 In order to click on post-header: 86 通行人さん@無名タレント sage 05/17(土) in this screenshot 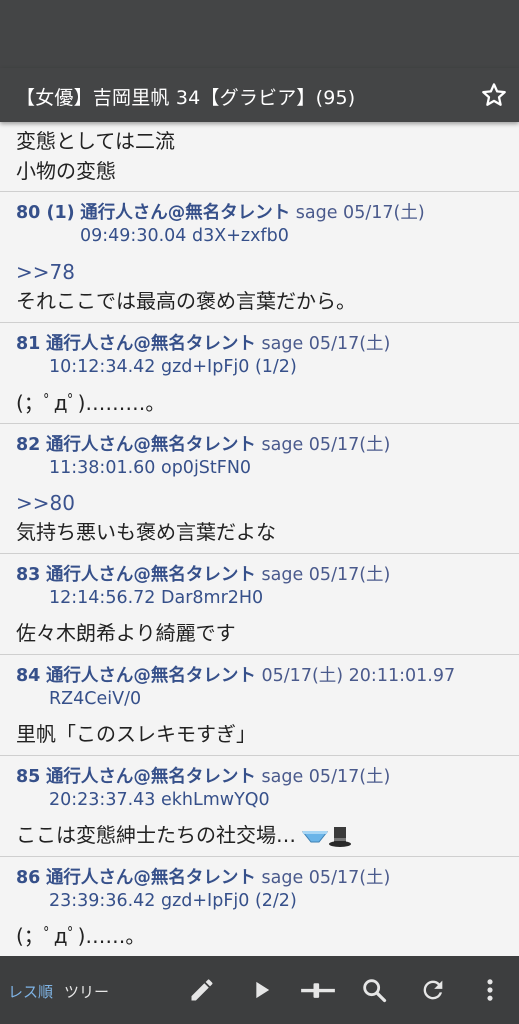, I will do `click(263, 878)`.